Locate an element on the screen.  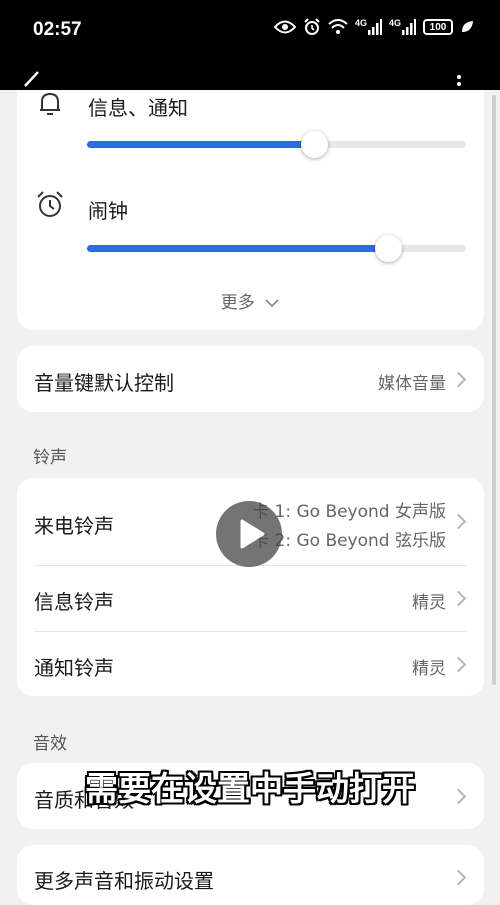
notification-ringtone-row: 通知铃声 精灵 is located at coordinates (250, 664).